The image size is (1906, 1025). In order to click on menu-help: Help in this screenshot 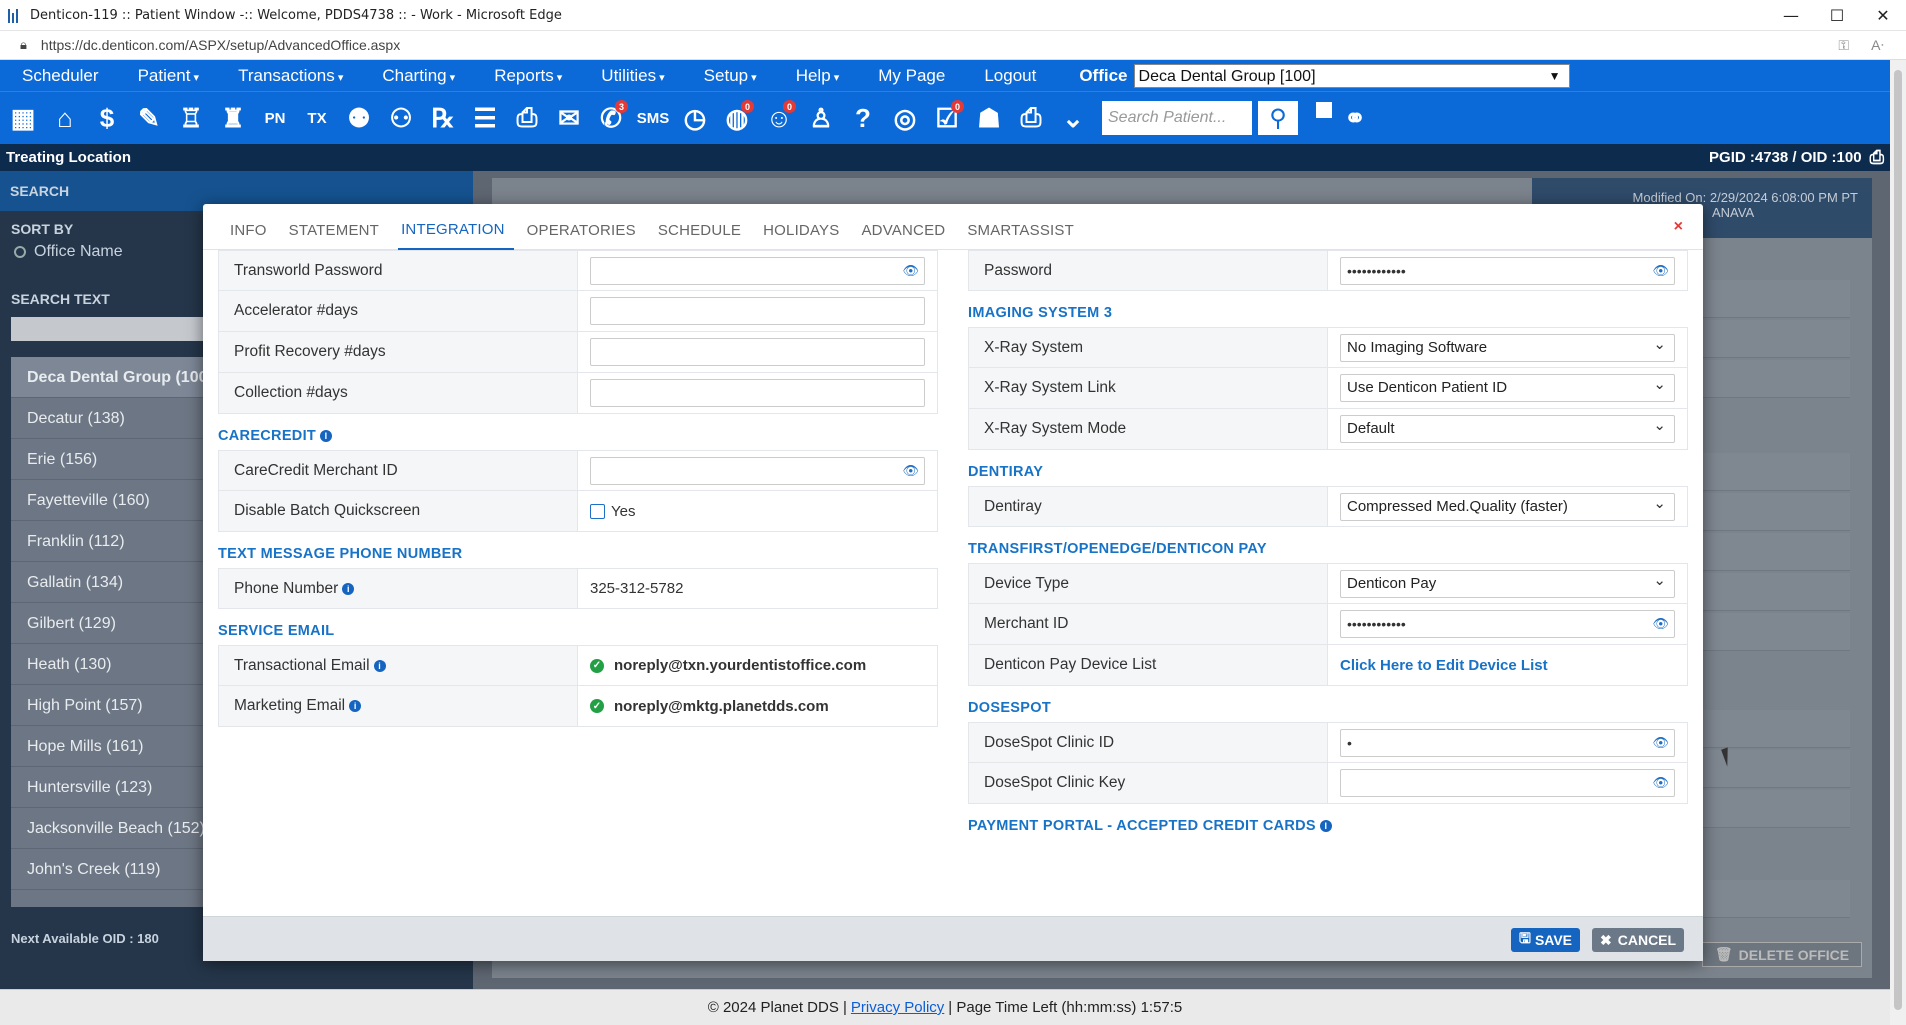, I will do `click(826, 76)`.